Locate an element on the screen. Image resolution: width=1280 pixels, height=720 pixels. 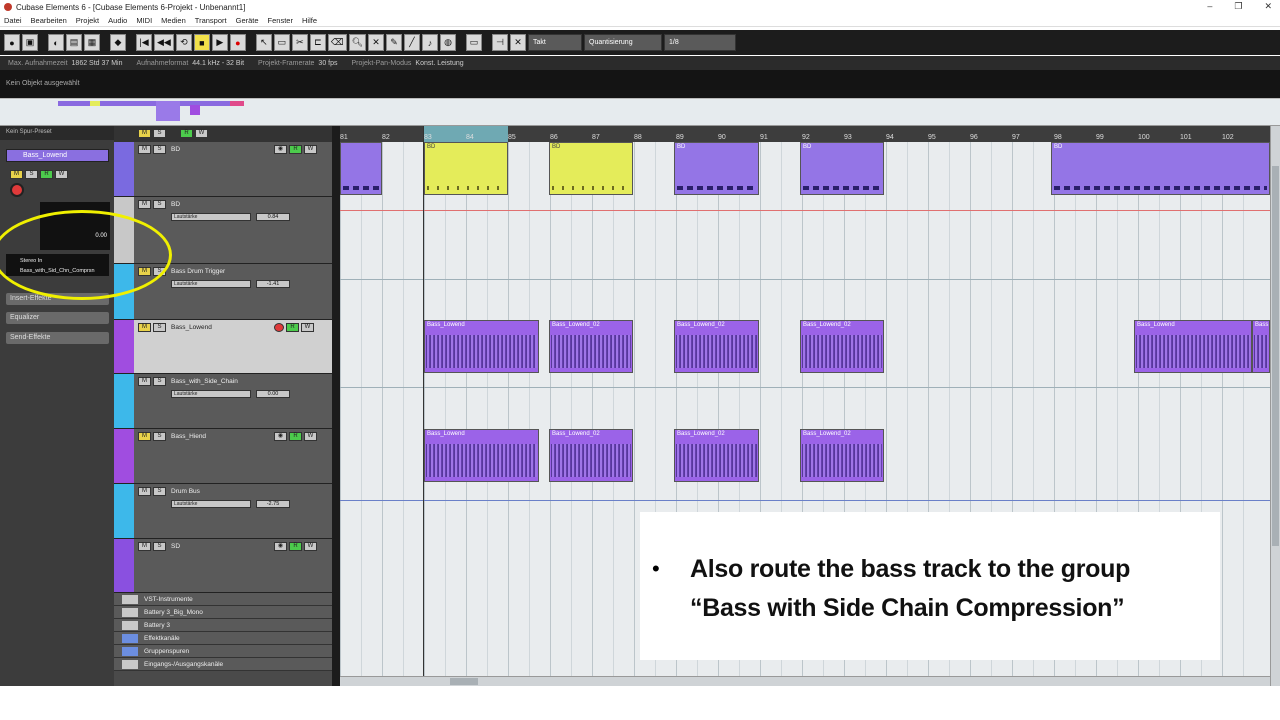
color-tool-icon: ◍ is located at coordinates (448, 42).